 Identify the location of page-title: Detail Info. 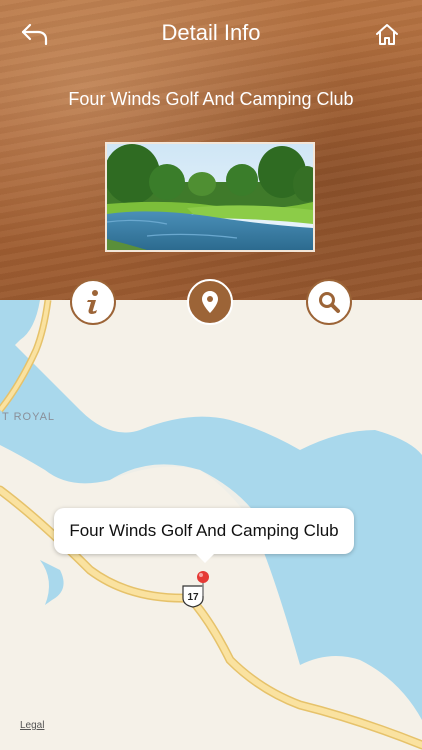
(211, 32).